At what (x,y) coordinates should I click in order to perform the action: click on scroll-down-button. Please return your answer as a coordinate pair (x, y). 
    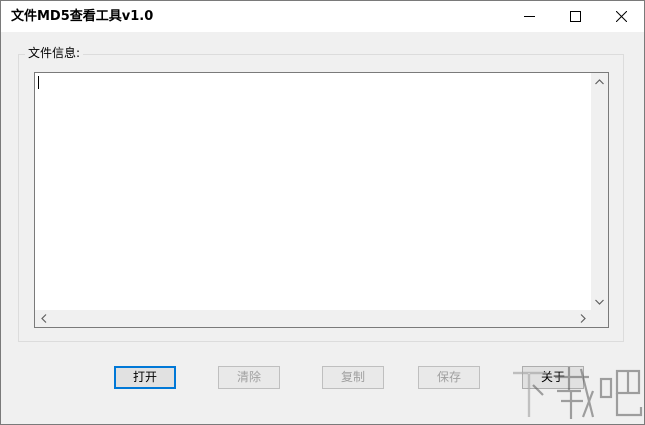
    Looking at the image, I should click on (599, 301).